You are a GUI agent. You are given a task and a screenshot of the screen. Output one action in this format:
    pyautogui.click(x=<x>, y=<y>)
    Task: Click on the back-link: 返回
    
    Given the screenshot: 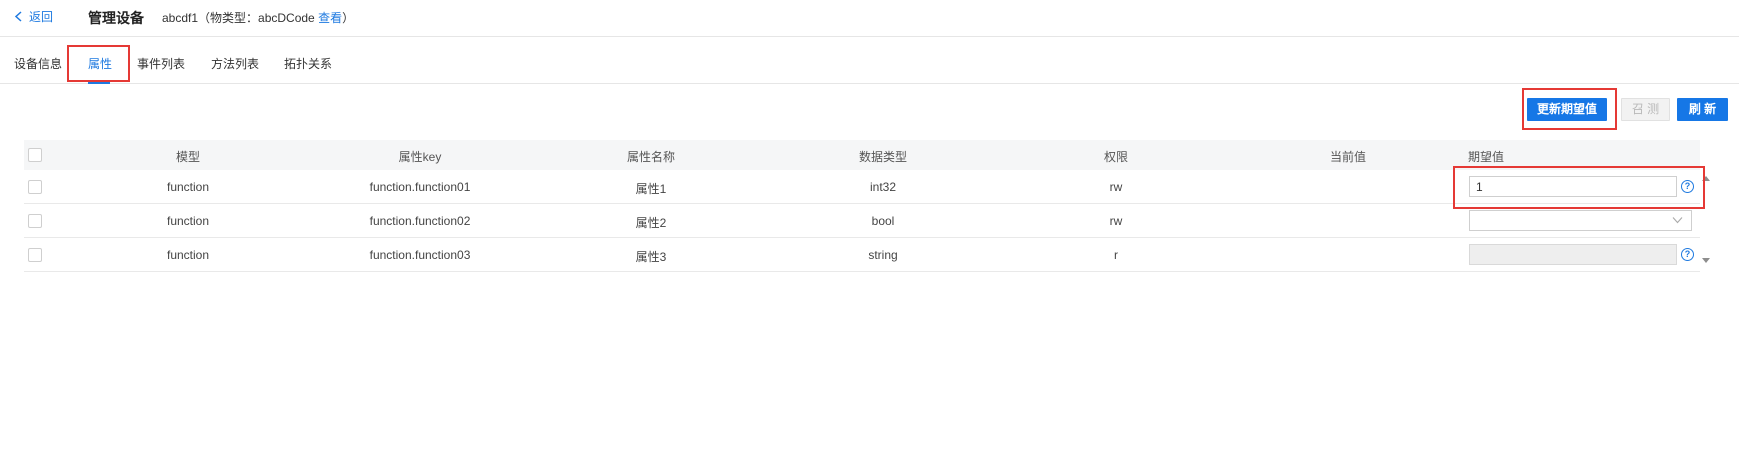 What is the action you would take?
    pyautogui.click(x=33, y=16)
    